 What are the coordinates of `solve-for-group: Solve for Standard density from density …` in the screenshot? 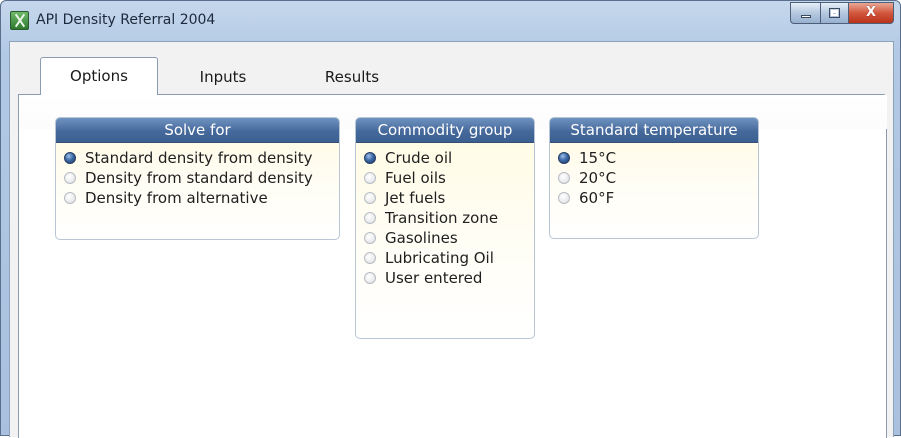 It's located at (197, 178).